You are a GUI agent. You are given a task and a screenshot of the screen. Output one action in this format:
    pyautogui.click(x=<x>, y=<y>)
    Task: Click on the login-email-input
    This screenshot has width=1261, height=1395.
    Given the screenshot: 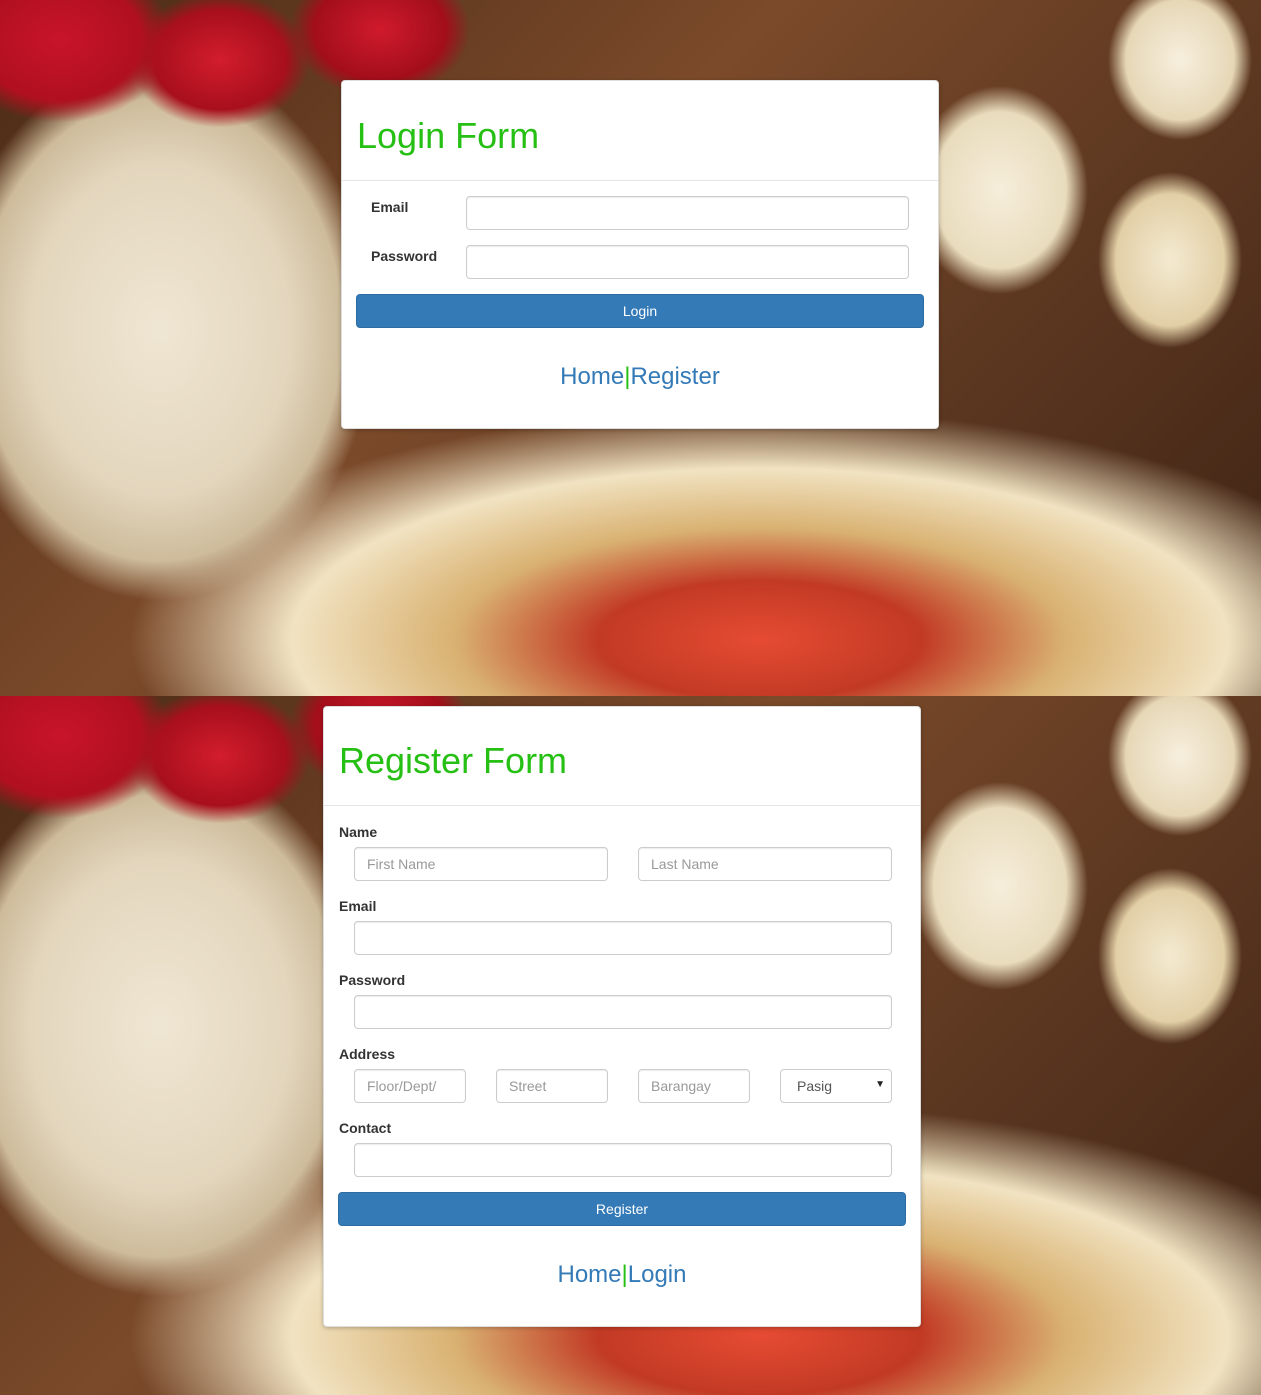 What is the action you would take?
    pyautogui.click(x=687, y=213)
    